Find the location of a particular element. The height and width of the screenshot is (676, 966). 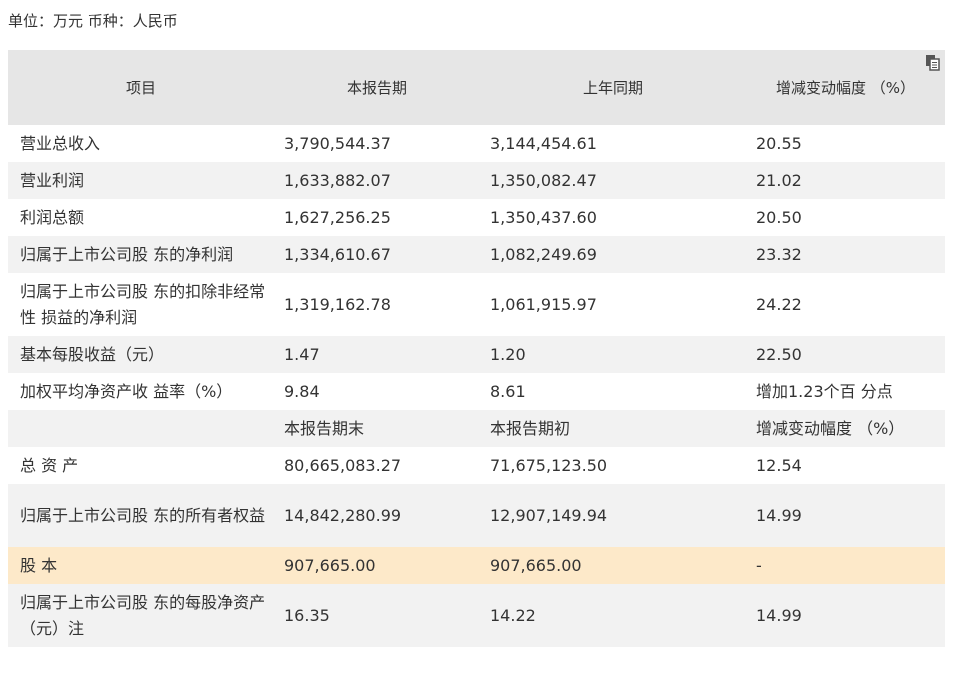

copy-icon is located at coordinates (933, 63).